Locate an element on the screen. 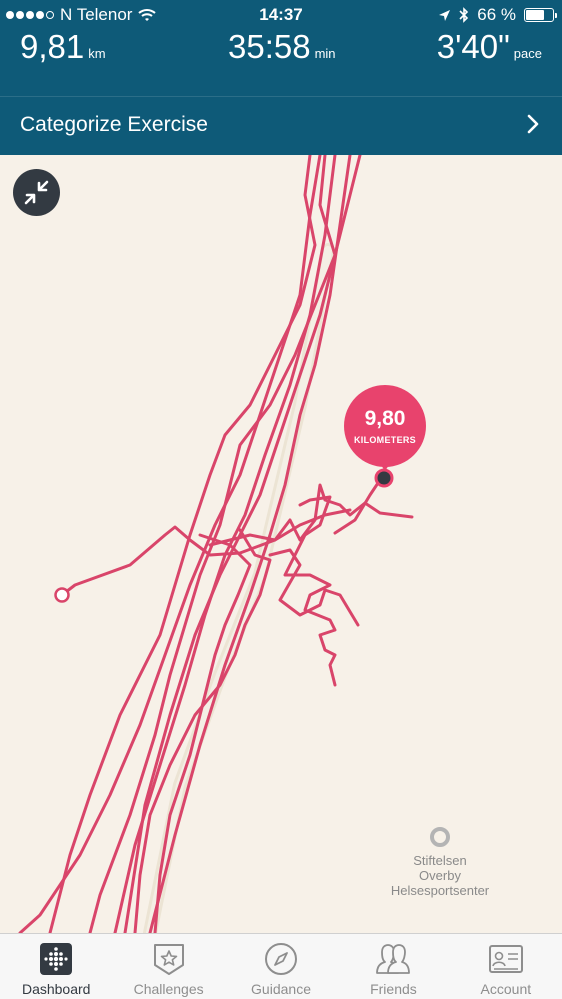 This screenshot has width=562, height=999. challenges-star-icon is located at coordinates (168, 959).